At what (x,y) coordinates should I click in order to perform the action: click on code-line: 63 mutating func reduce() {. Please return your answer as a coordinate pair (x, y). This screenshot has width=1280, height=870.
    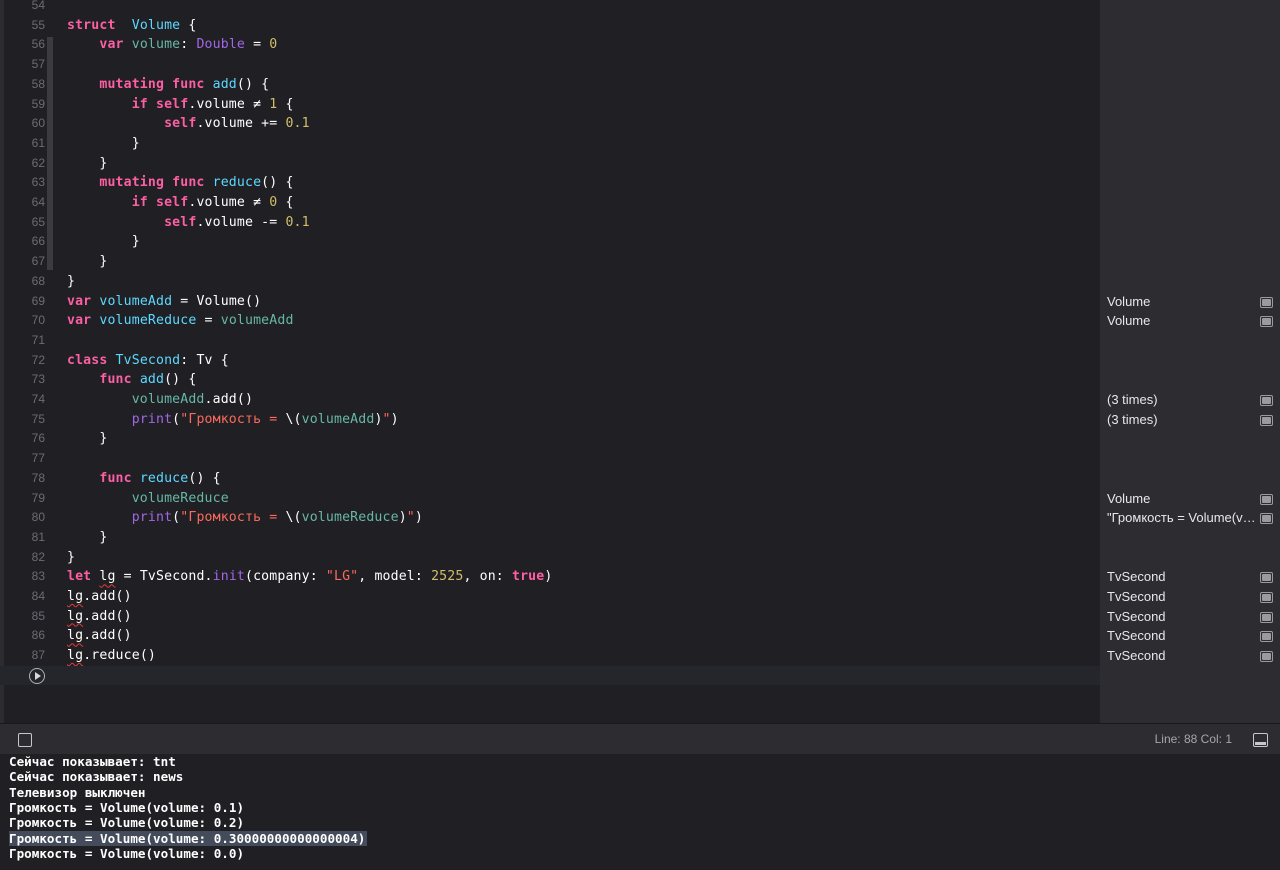
    Looking at the image, I should click on (550, 183).